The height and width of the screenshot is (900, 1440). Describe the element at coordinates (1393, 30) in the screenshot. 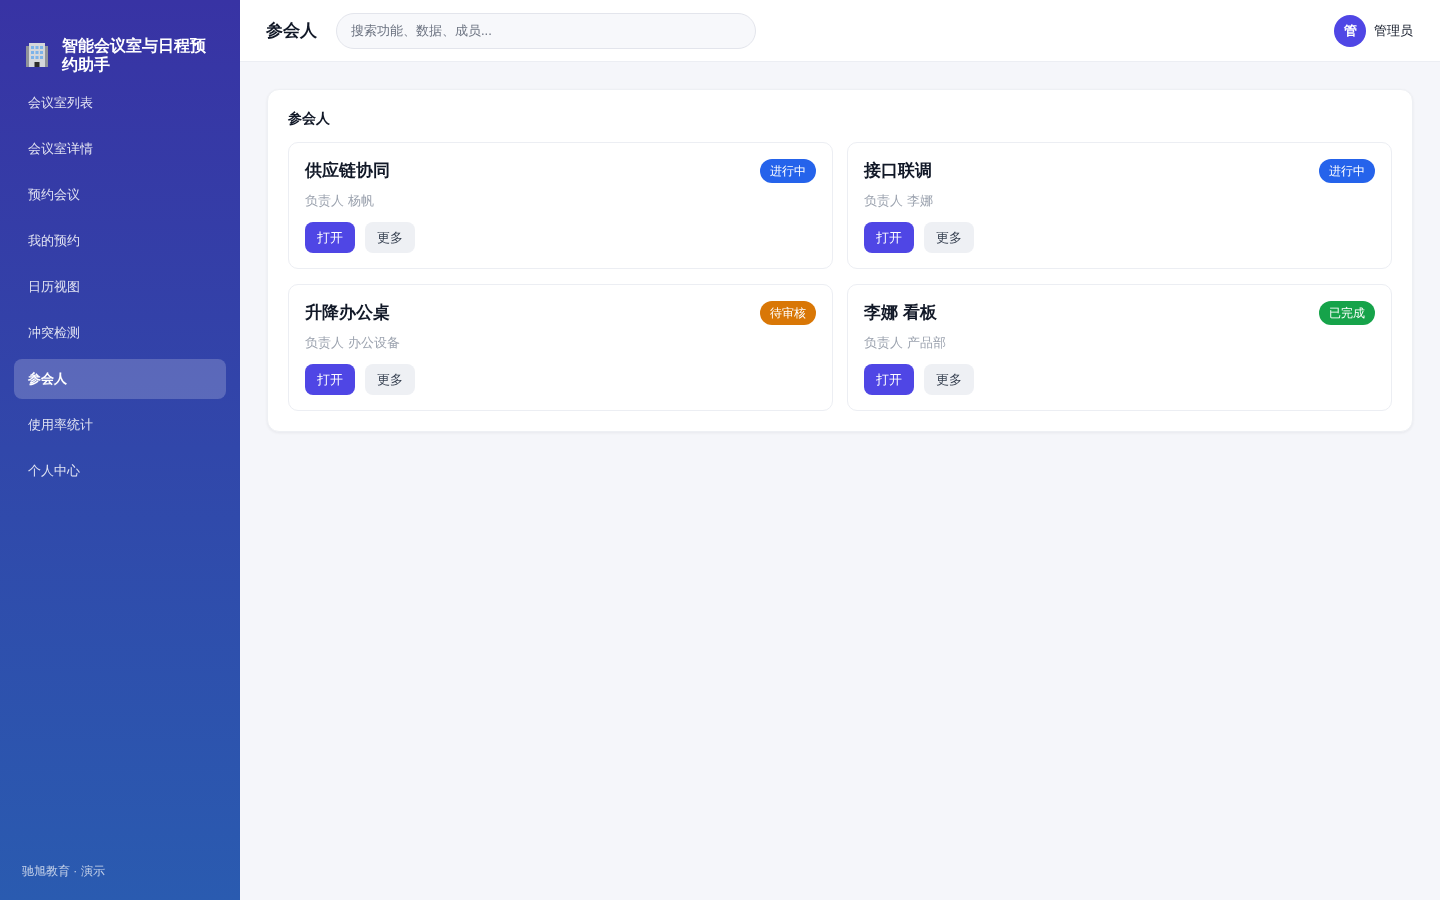

I see `user-name: 管理员` at that location.